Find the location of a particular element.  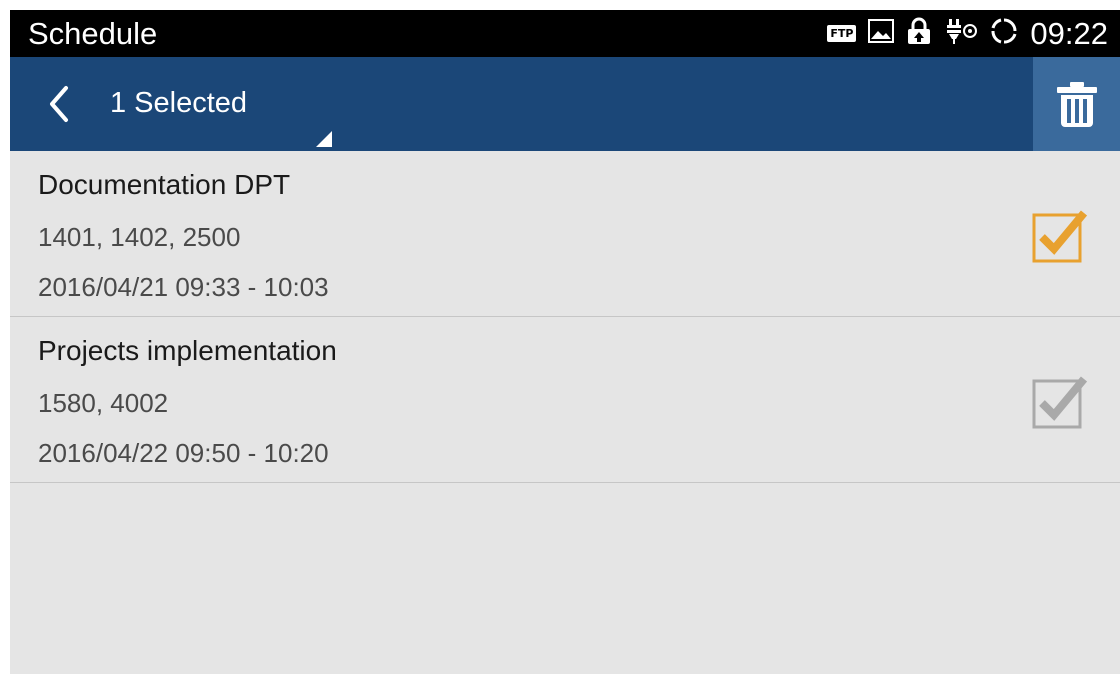

selection-count-dropdown: 1 Selected is located at coordinates (178, 103).